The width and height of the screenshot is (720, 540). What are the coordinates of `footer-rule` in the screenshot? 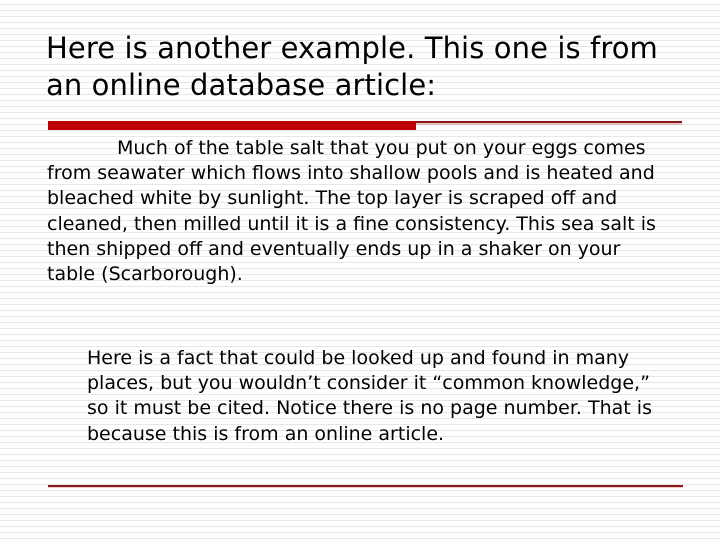 It's located at (365, 486).